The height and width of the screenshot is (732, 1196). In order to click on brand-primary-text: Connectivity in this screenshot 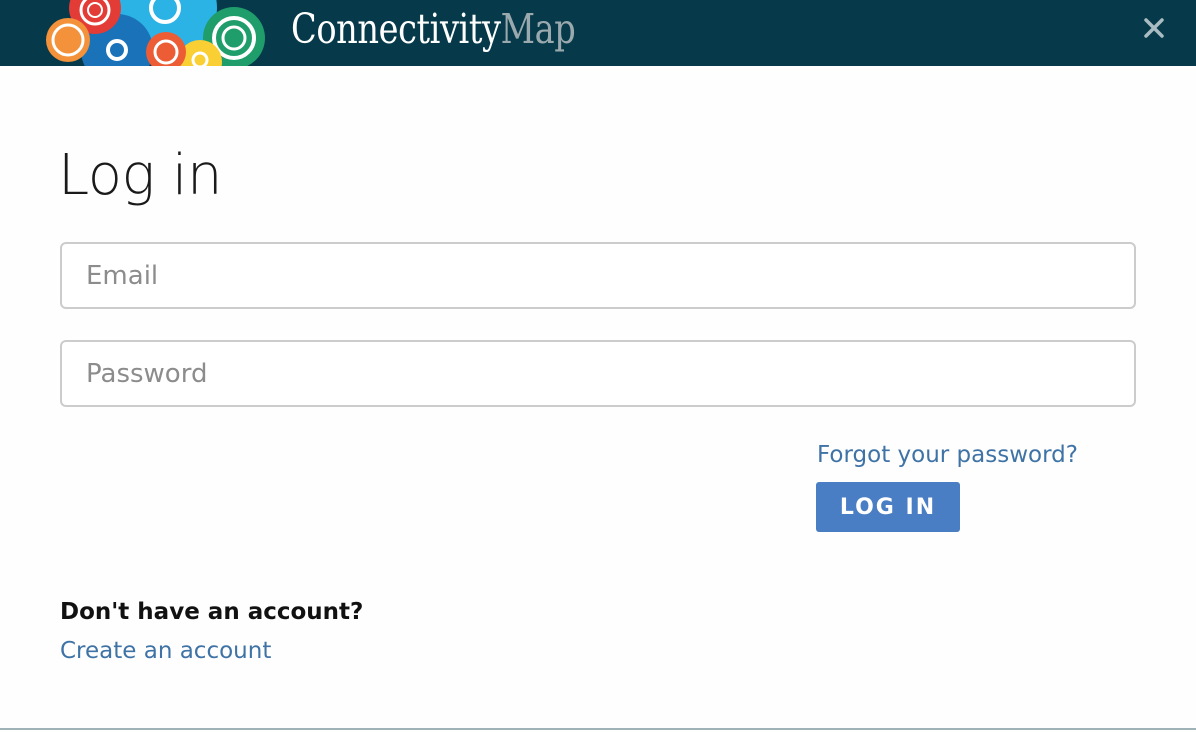, I will do `click(396, 29)`.